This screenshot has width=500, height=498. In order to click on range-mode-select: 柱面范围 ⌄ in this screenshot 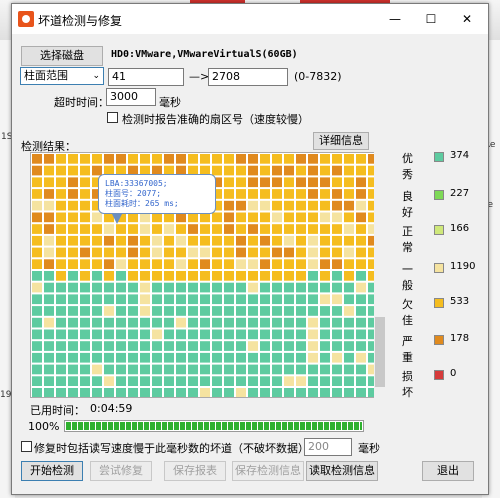, I will do `click(62, 76)`.